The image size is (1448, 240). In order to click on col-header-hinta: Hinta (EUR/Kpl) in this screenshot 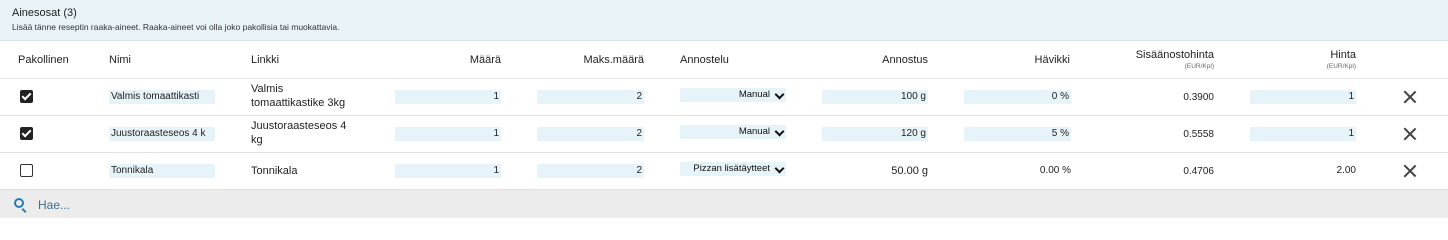, I will do `click(1313, 59)`.